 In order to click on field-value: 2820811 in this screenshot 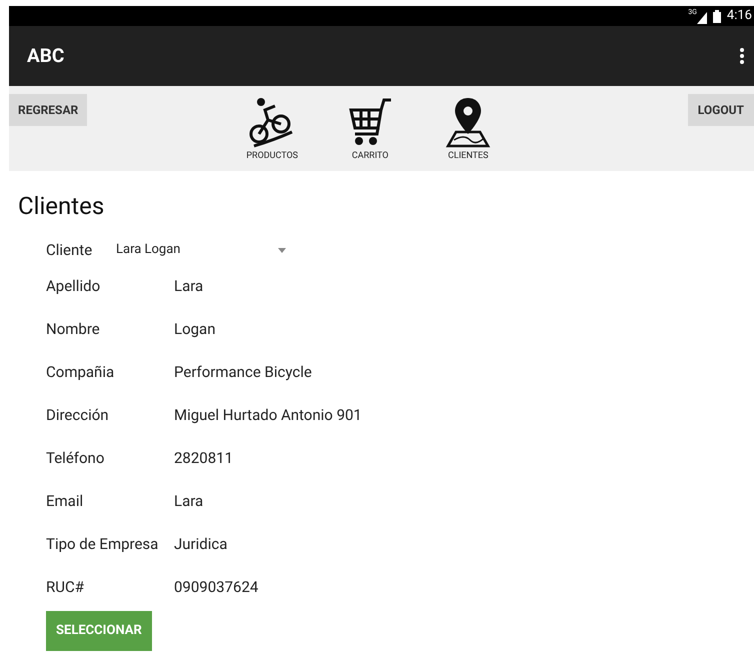, I will do `click(204, 459)`.